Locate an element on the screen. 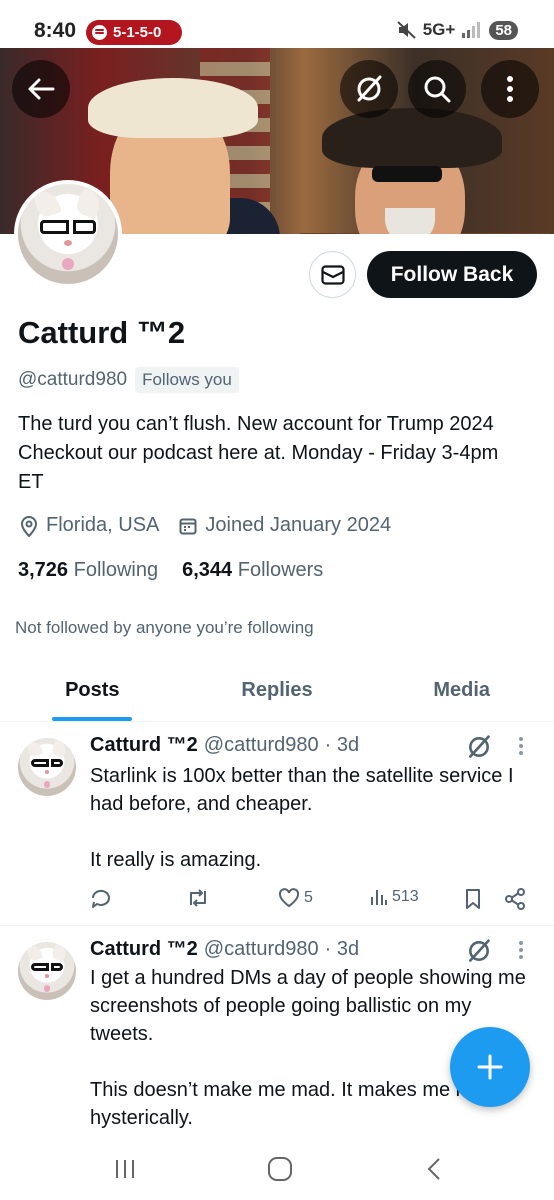  follow-stats: 3,726 Following 6,344 Followers is located at coordinates (170, 570).